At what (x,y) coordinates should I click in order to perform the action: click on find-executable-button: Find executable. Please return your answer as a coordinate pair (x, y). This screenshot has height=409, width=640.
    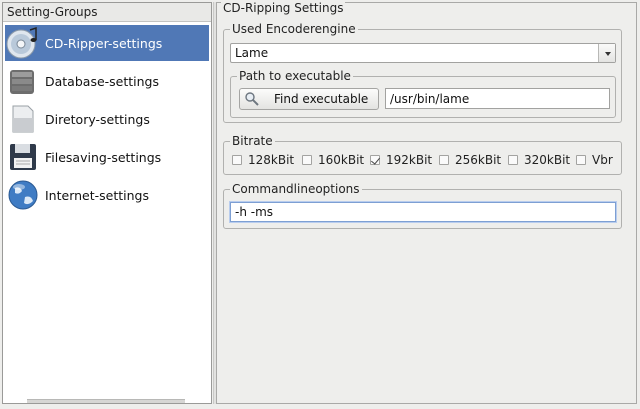
    Looking at the image, I should click on (309, 99).